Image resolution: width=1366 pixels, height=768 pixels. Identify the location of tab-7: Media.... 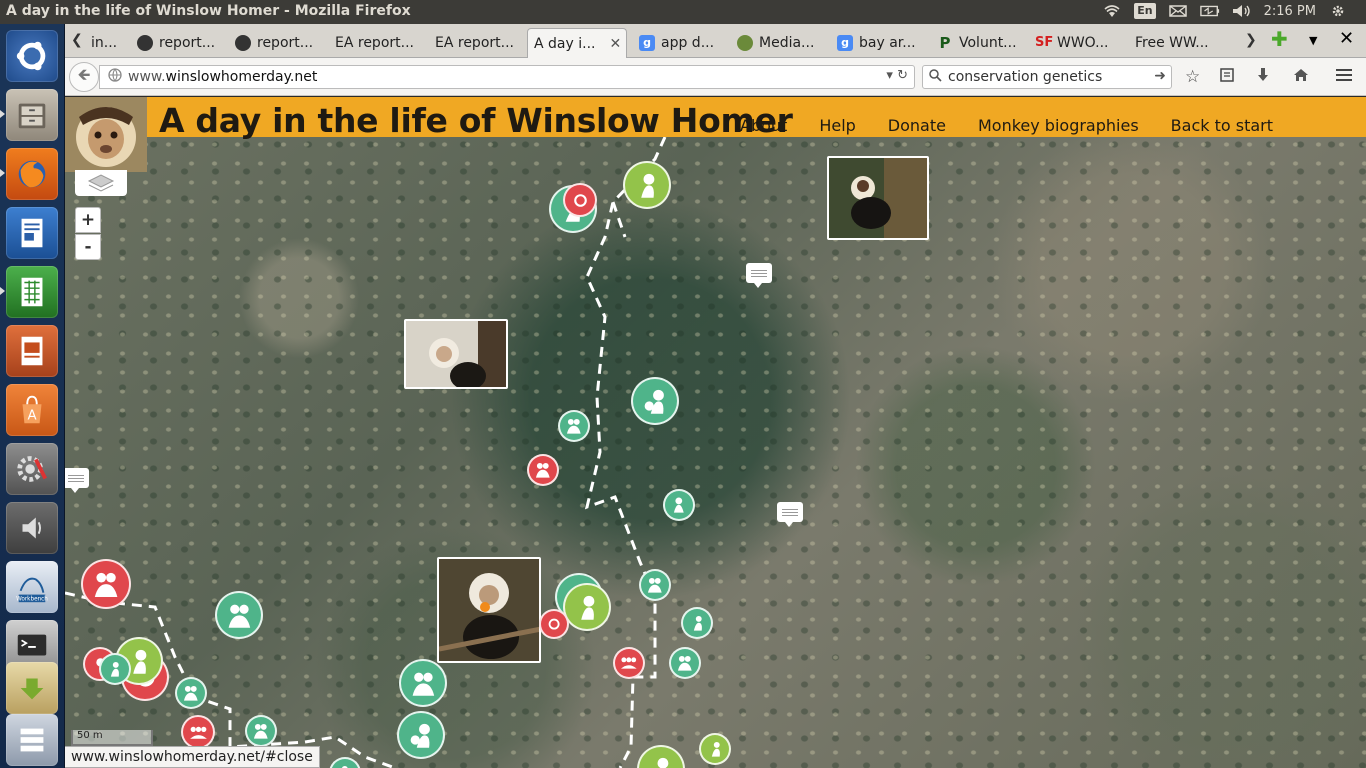
(779, 43).